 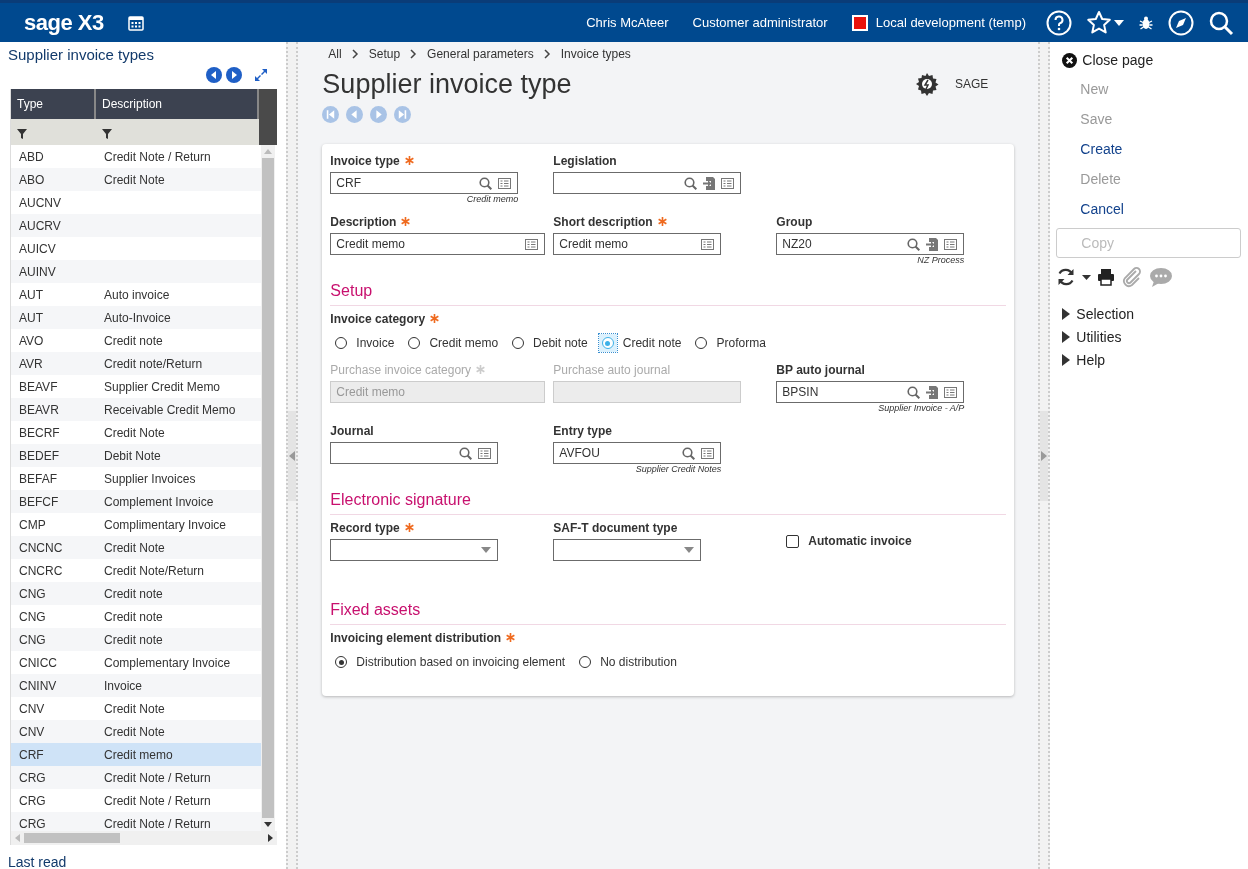 I want to click on user-name: Chris McAteer, so click(x=627, y=22).